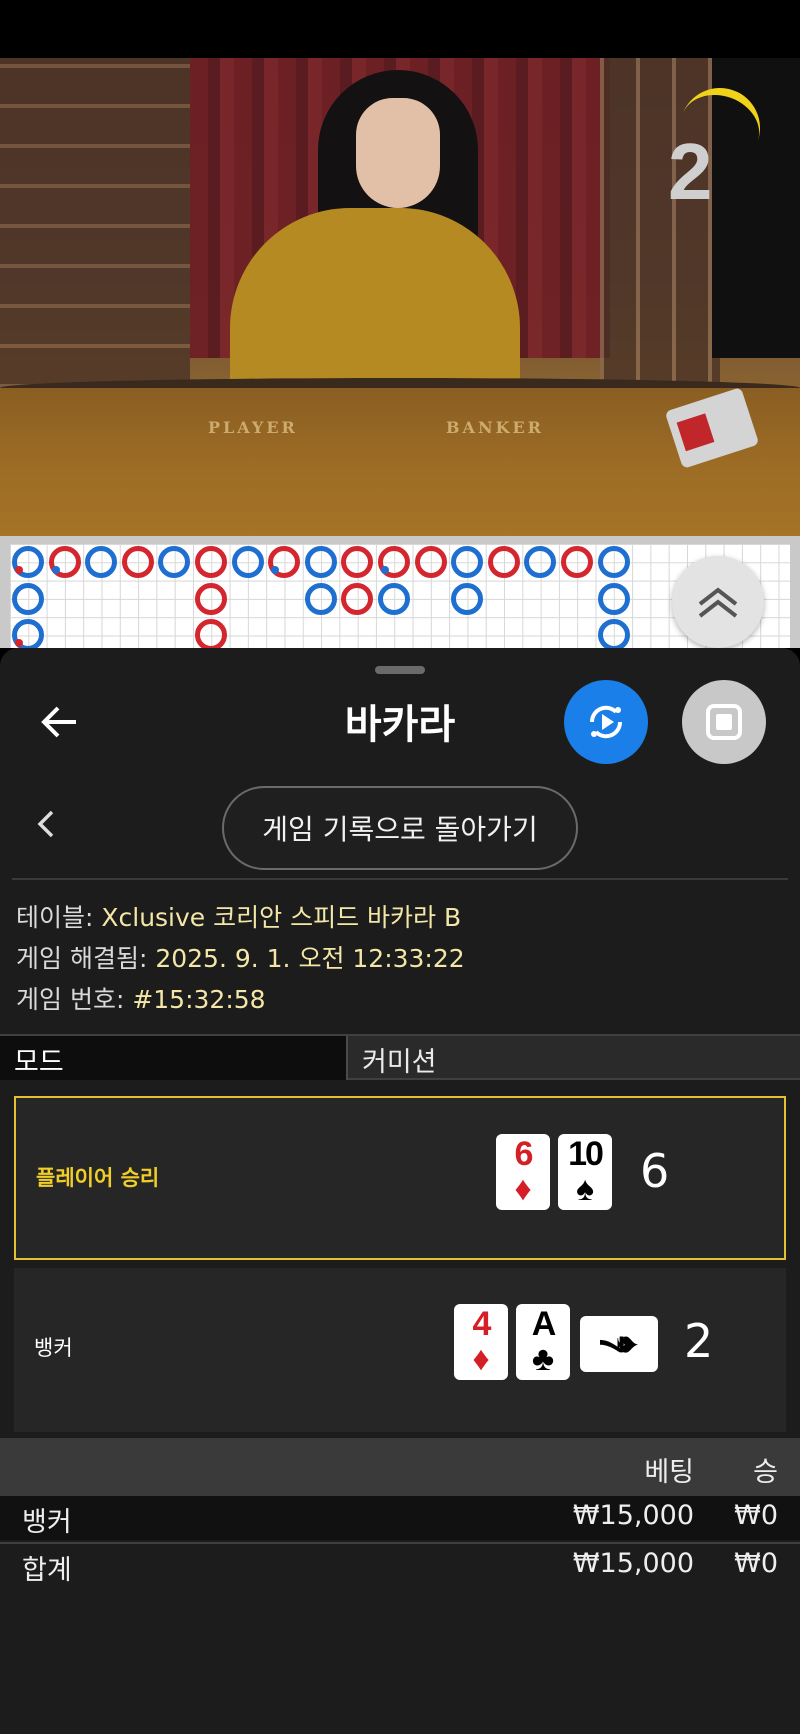 The height and width of the screenshot is (1734, 800). What do you see at coordinates (400, 670) in the screenshot?
I see `sheet-drag-handle` at bounding box center [400, 670].